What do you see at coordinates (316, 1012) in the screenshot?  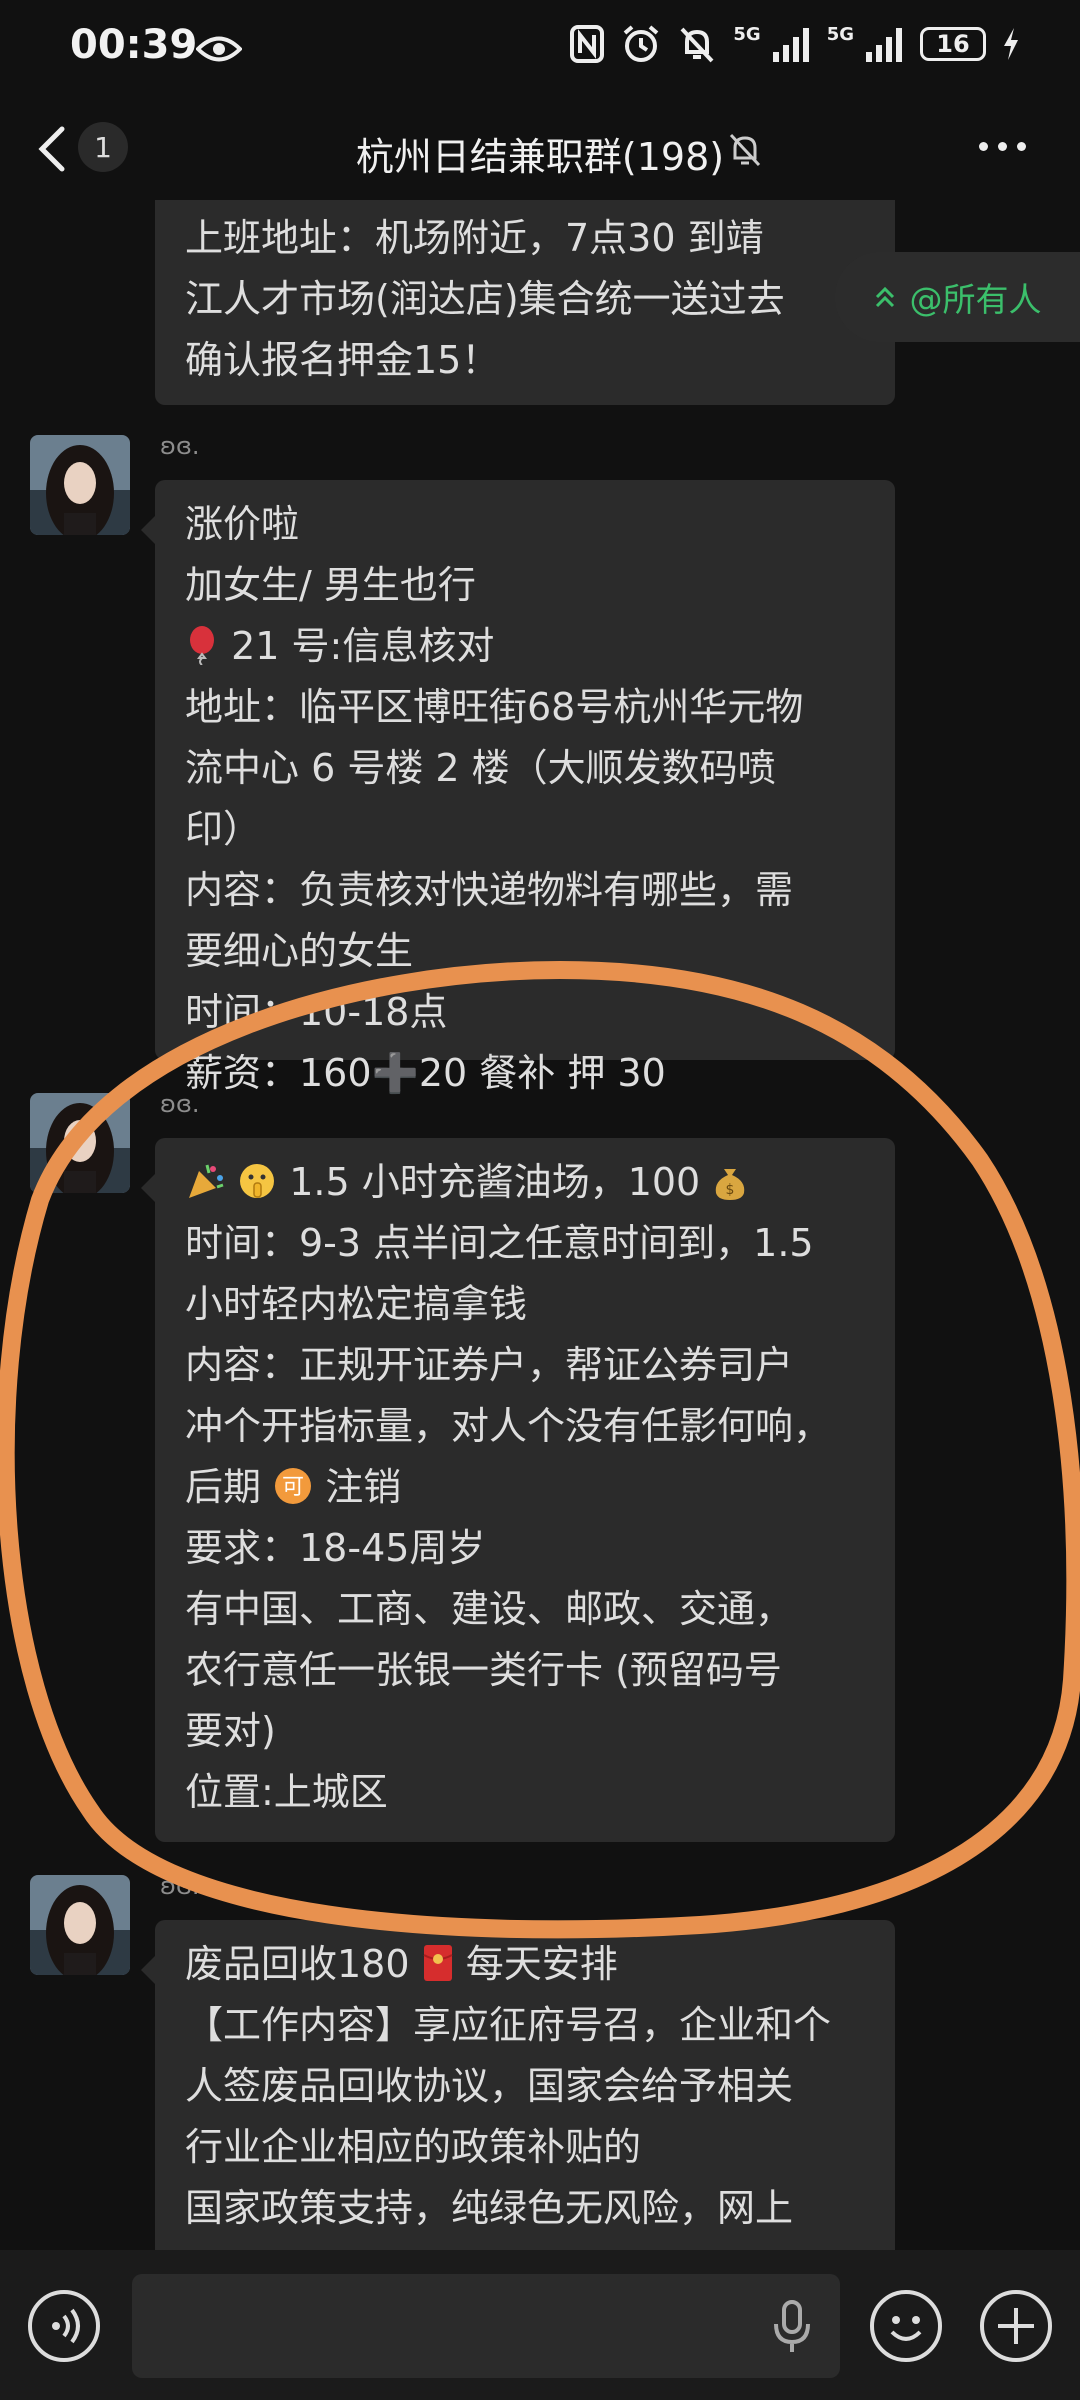 I see `message-line: 时间：10-18点` at bounding box center [316, 1012].